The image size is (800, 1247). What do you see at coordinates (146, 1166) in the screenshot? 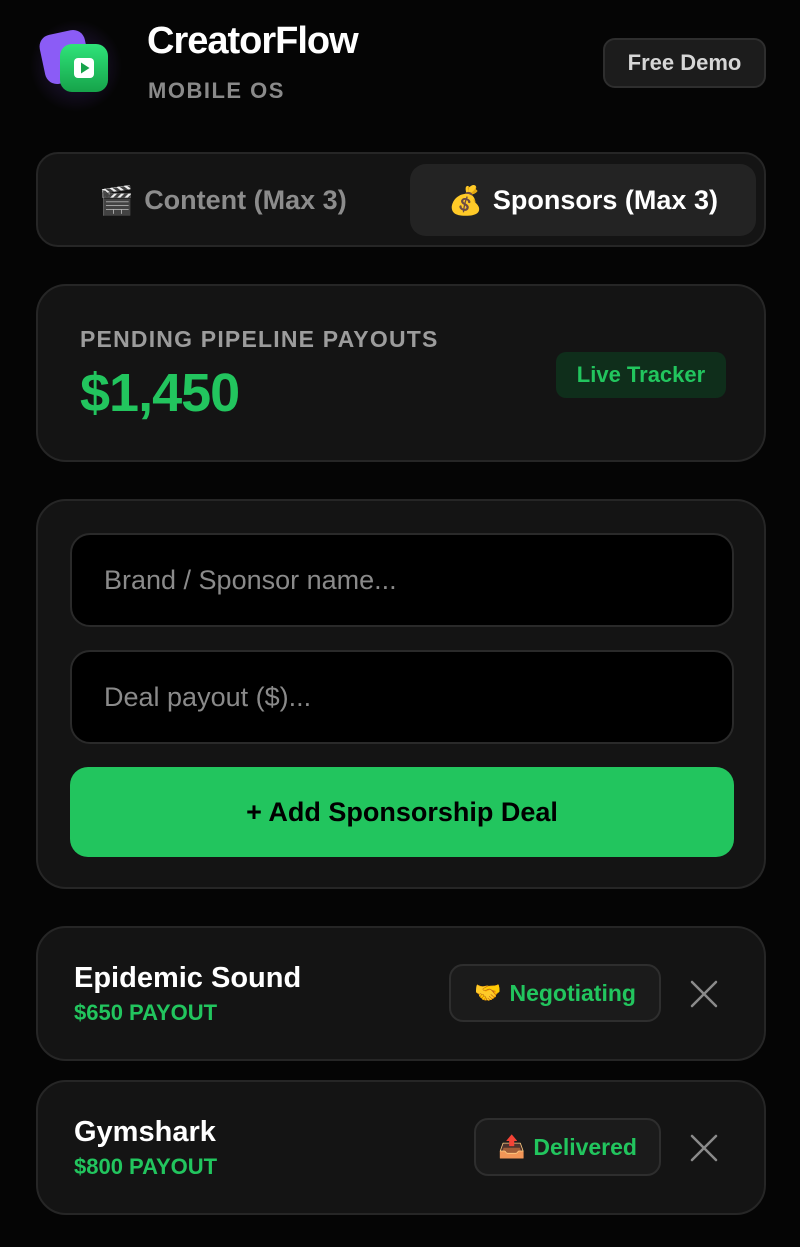
I see `deal-payout: $800 PAYOUT` at bounding box center [146, 1166].